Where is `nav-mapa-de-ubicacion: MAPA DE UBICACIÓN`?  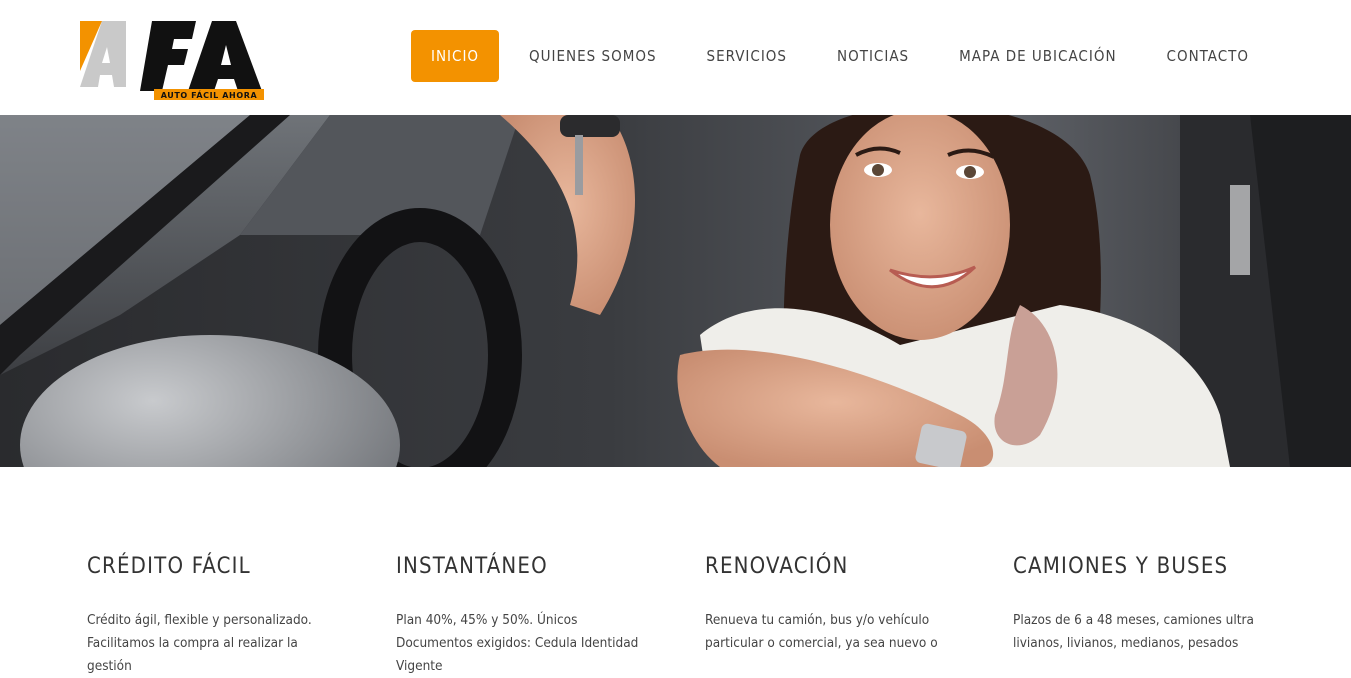
nav-mapa-de-ubicacion: MAPA DE UBICACIÓN is located at coordinates (1037, 56).